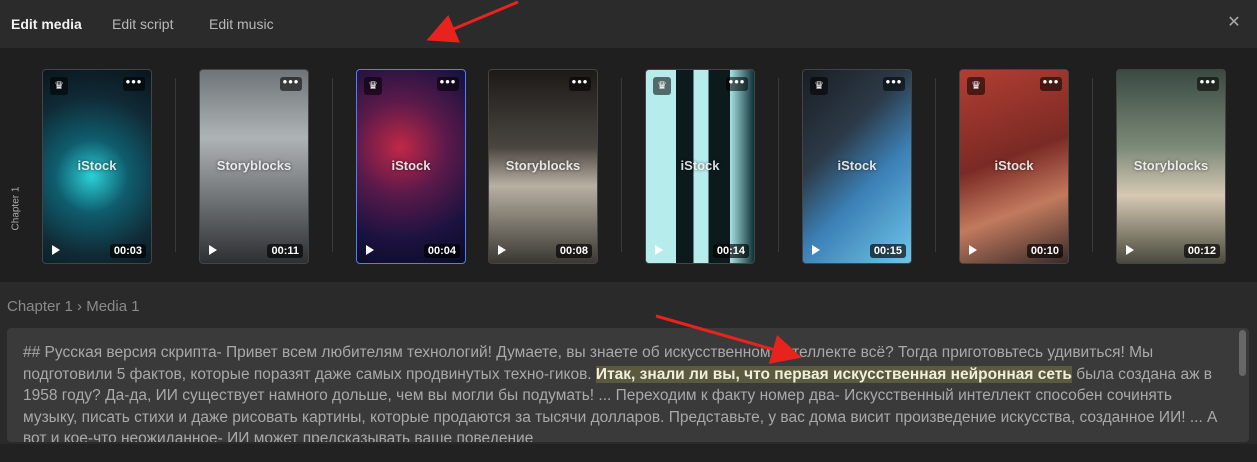 The width and height of the screenshot is (1257, 462). What do you see at coordinates (441, 251) in the screenshot?
I see `media-duration: 00:04` at bounding box center [441, 251].